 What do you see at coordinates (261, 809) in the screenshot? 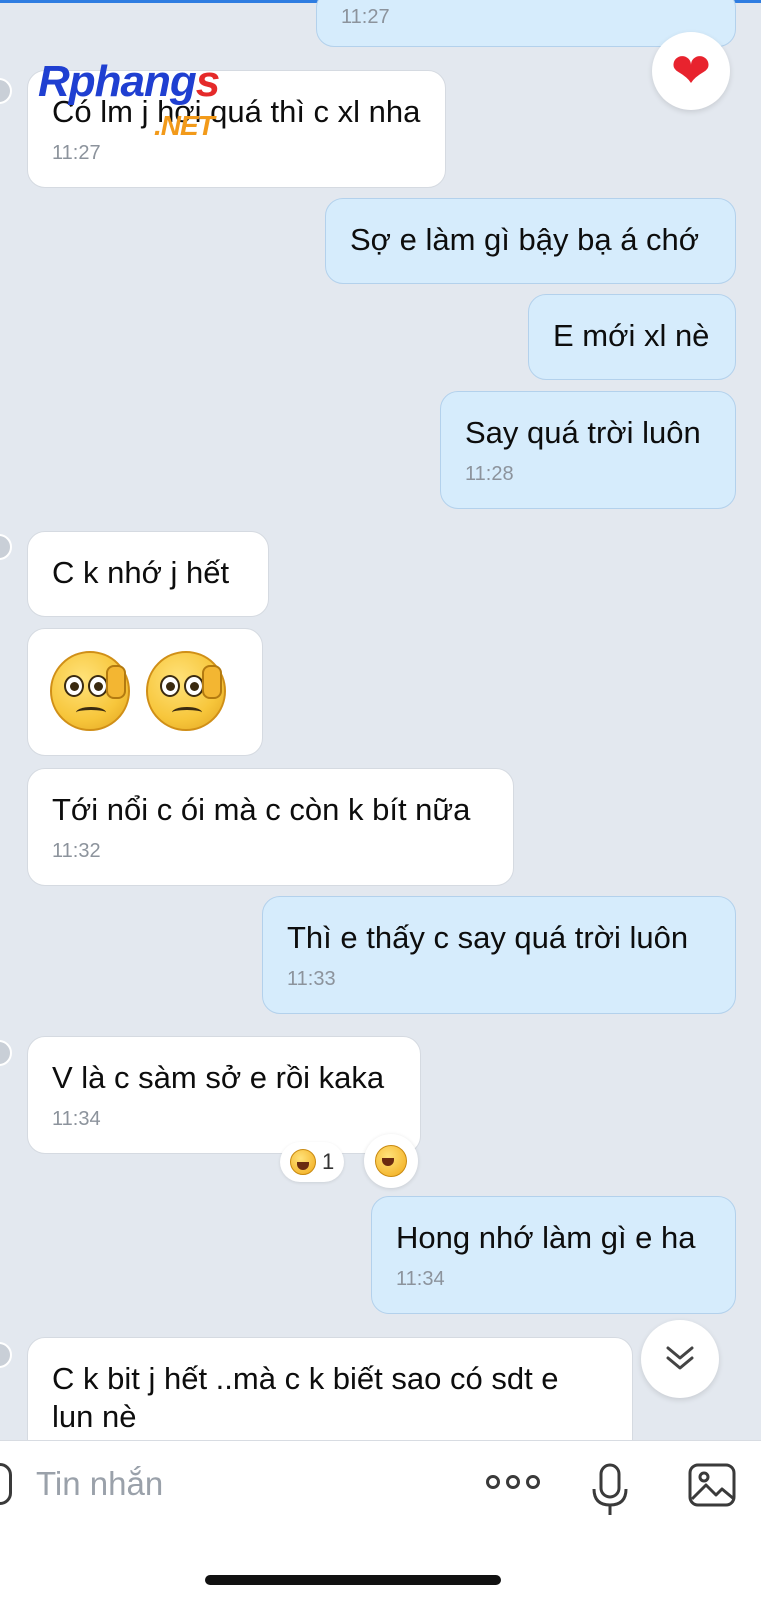
I see `message-text: Tới nổi c ói mà c còn k bít nữa` at bounding box center [261, 809].